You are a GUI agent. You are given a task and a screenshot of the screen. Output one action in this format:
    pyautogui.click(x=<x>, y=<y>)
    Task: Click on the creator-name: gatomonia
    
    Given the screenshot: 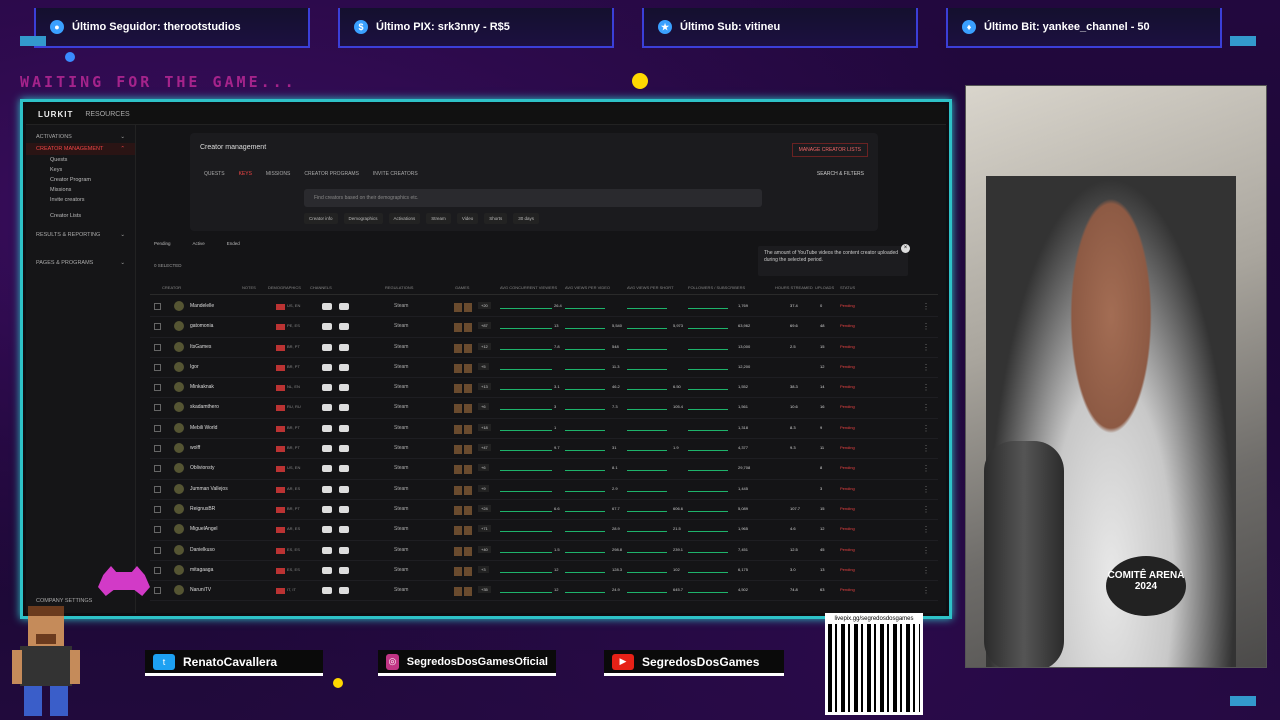 What is the action you would take?
    pyautogui.click(x=201, y=326)
    